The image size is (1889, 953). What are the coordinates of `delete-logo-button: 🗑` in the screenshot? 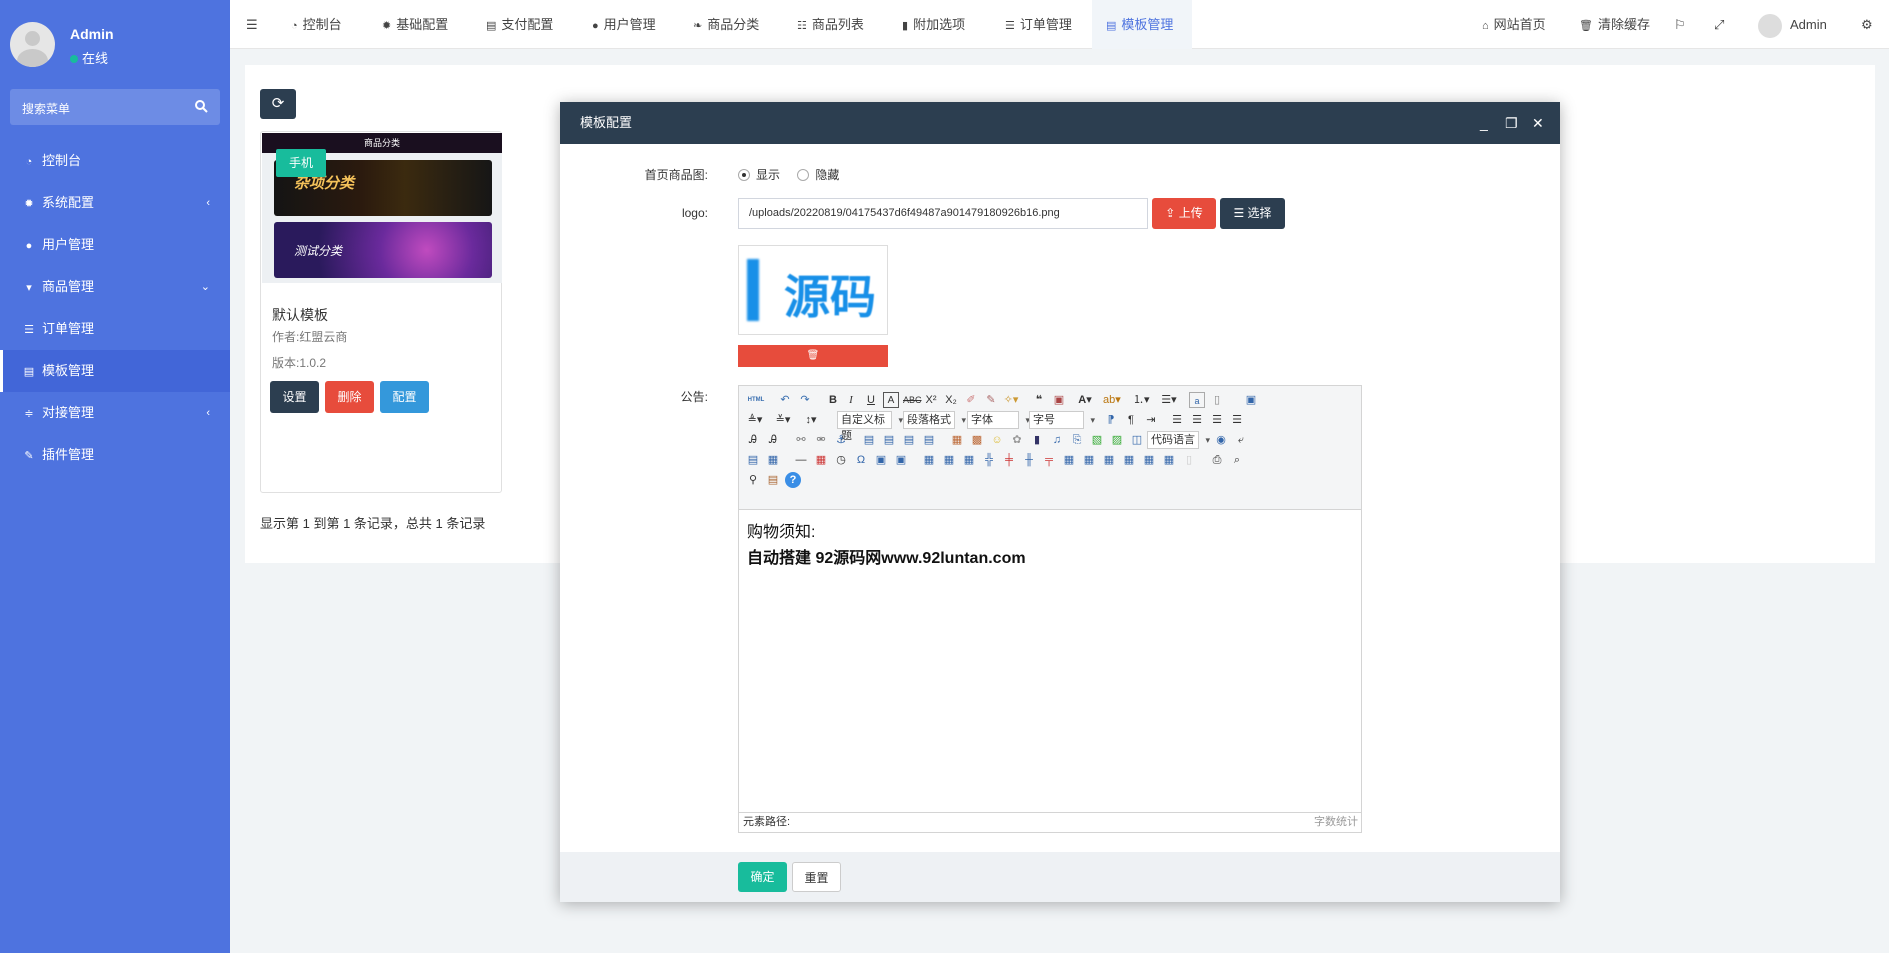 It's located at (813, 356).